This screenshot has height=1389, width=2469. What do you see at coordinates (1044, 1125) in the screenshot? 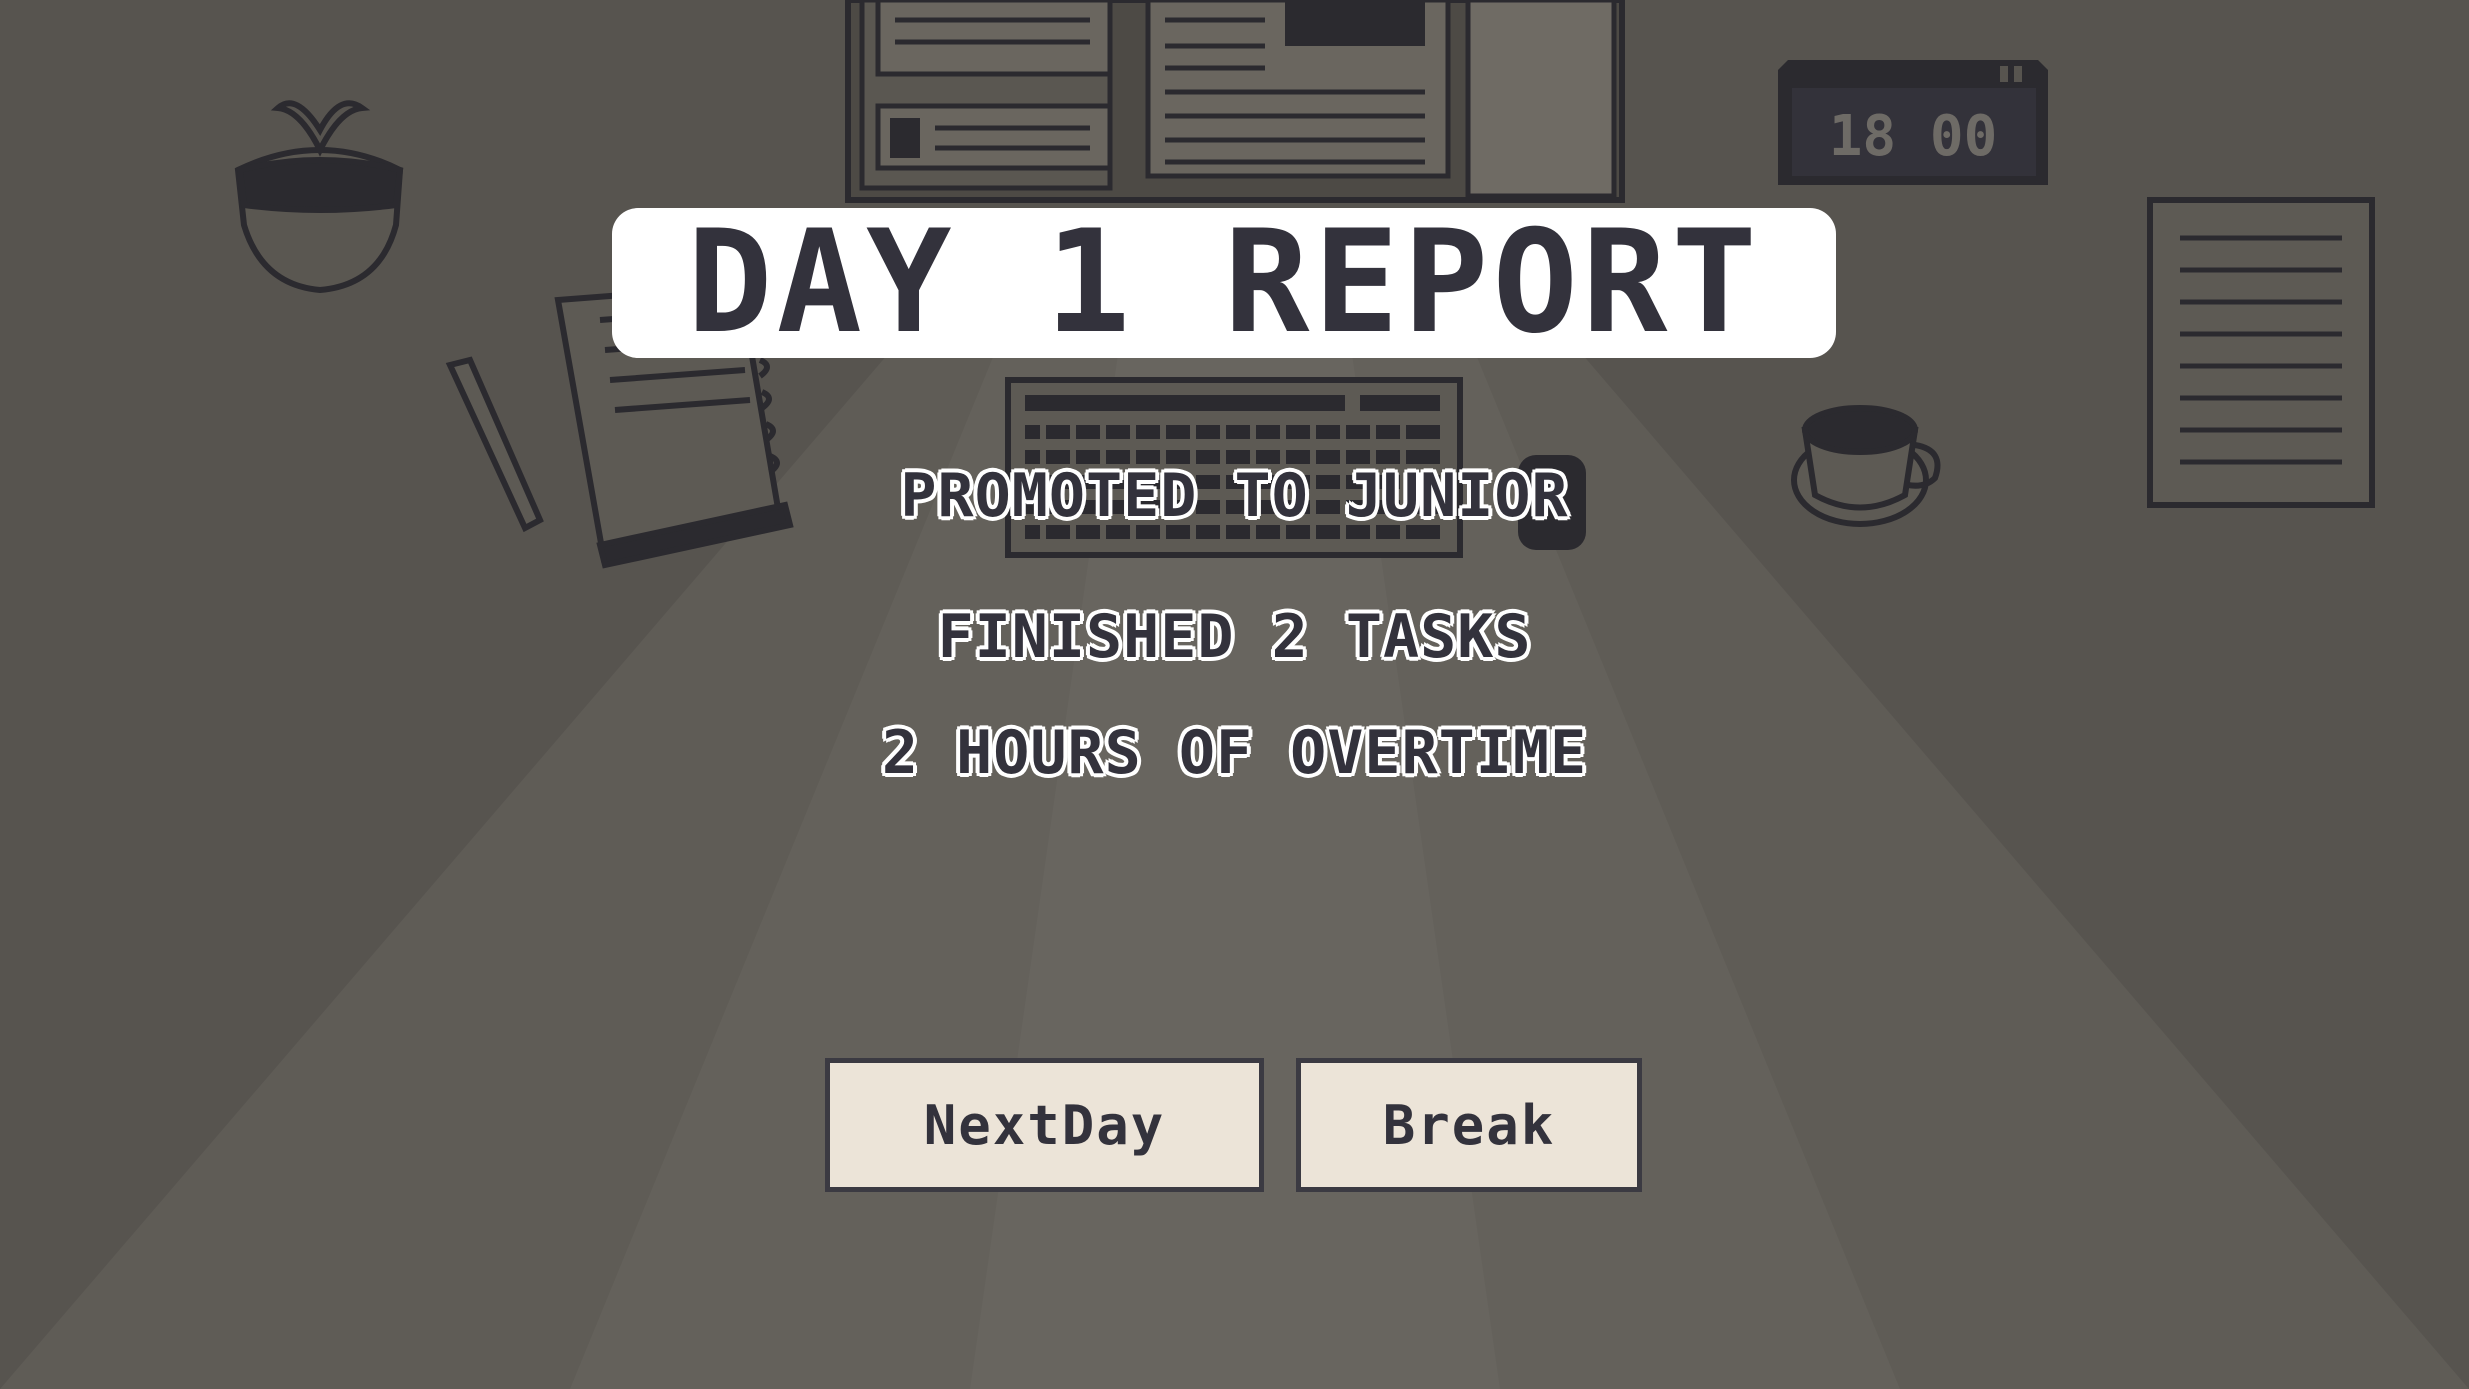
I see `next-day-button: NextDay` at bounding box center [1044, 1125].